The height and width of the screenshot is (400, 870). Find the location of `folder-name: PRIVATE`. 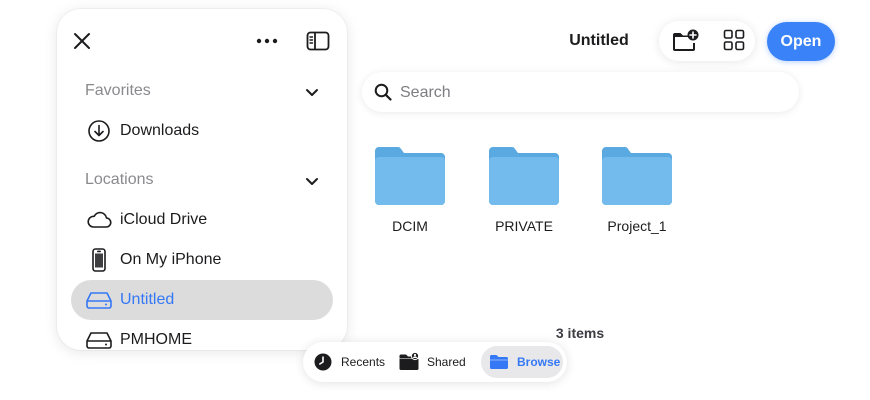

folder-name: PRIVATE is located at coordinates (524, 226).